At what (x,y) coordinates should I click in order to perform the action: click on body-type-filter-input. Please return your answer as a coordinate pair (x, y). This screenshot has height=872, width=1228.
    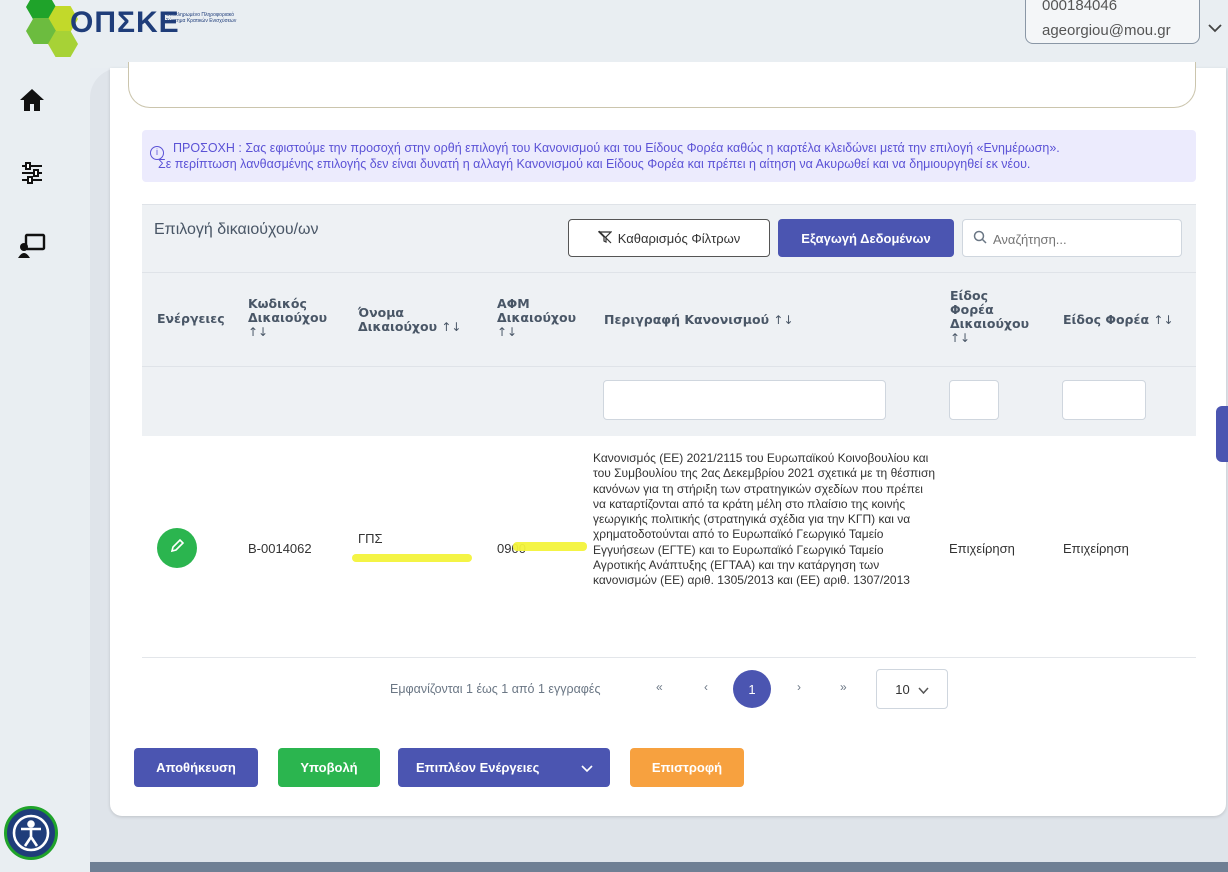
    Looking at the image, I should click on (1104, 400).